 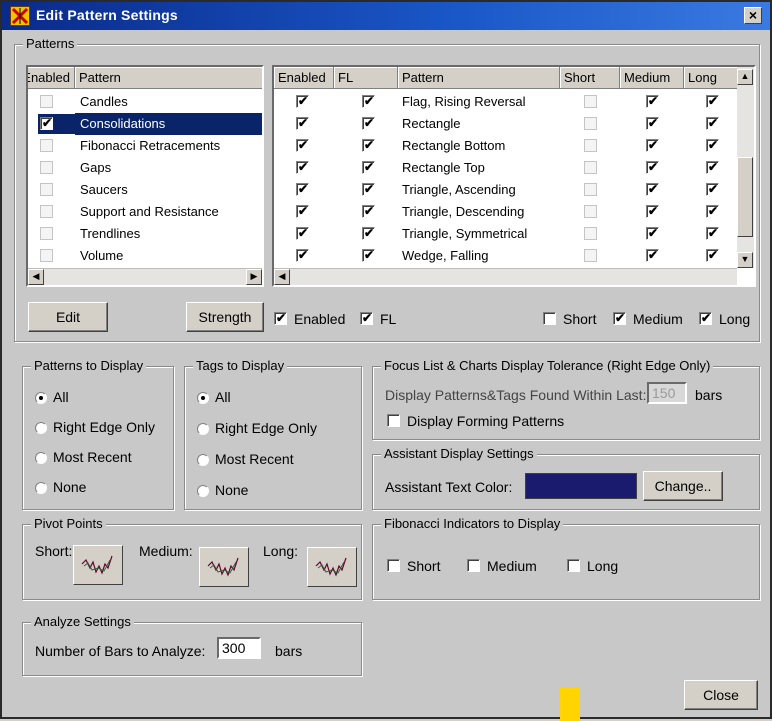 What do you see at coordinates (667, 393) in the screenshot?
I see `focus-list-bars-input: 150` at bounding box center [667, 393].